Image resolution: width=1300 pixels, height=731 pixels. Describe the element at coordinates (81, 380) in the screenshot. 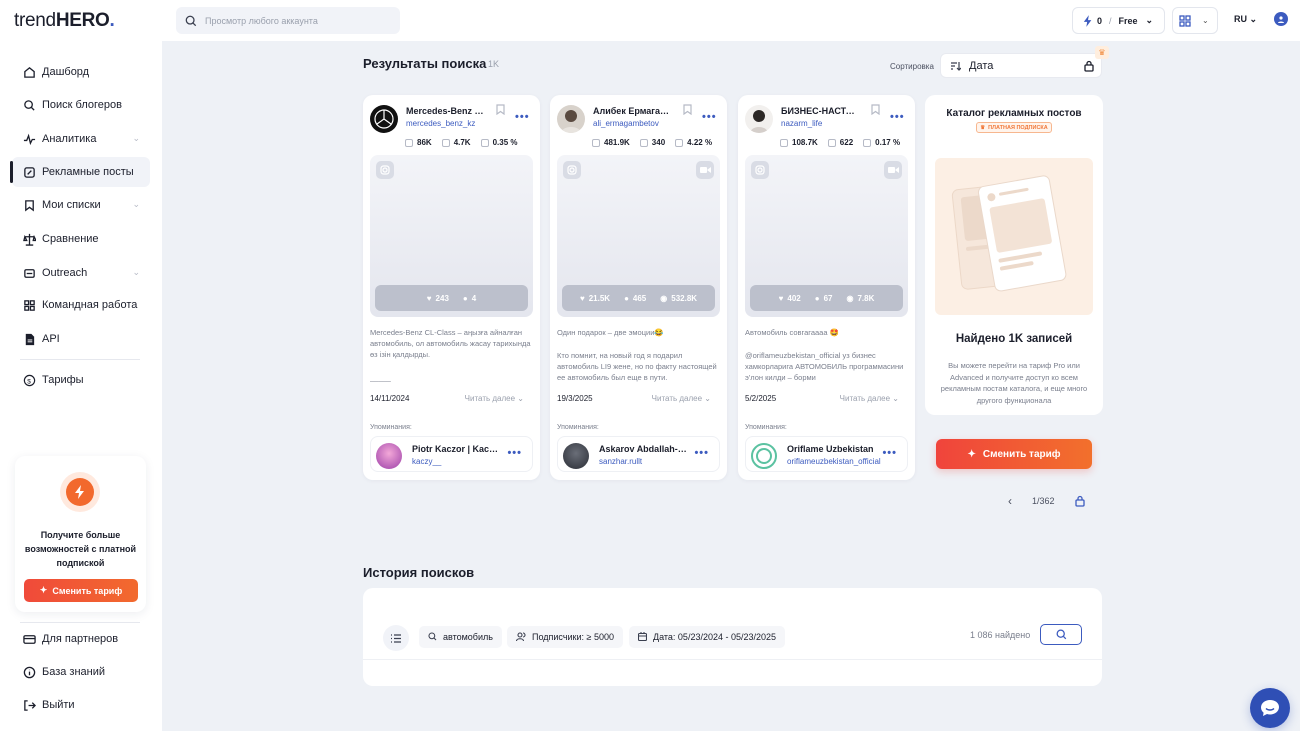

I see `sidebar-item-tariffs: $ Тарифы` at that location.